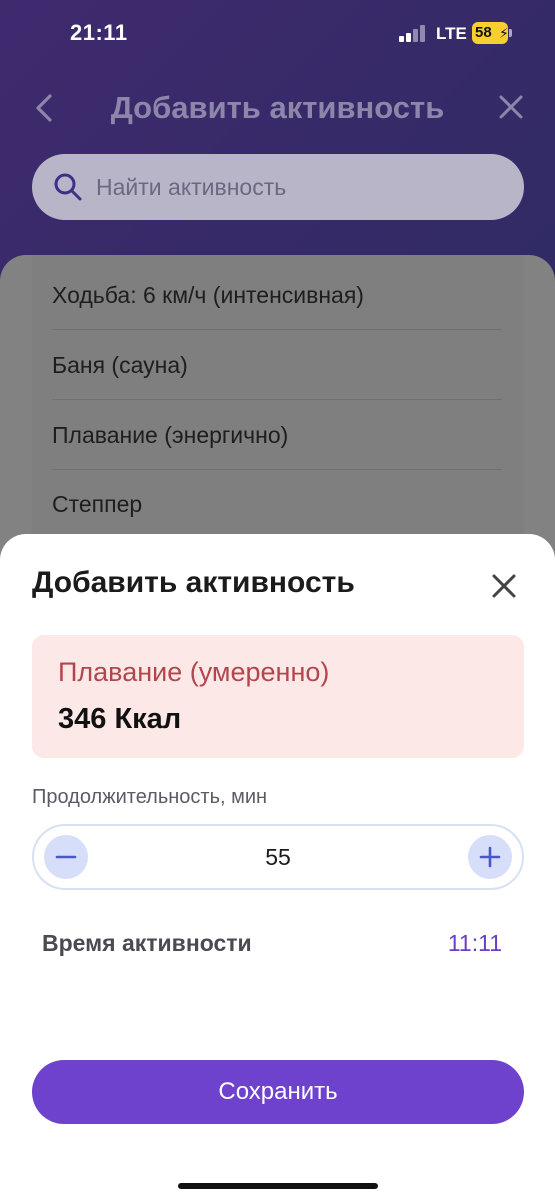 The image size is (555, 1200). Describe the element at coordinates (277, 365) in the screenshot. I see `list-item: Баня (сауна)` at that location.